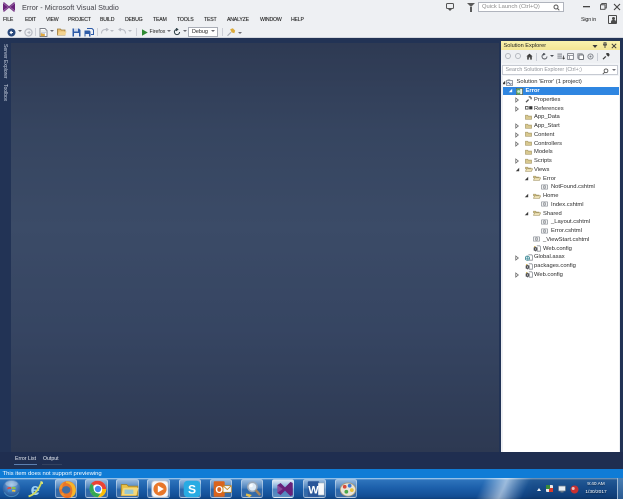 This screenshot has width=623, height=499. What do you see at coordinates (313, 490) in the screenshot?
I see `svg-text: W` at bounding box center [313, 490].